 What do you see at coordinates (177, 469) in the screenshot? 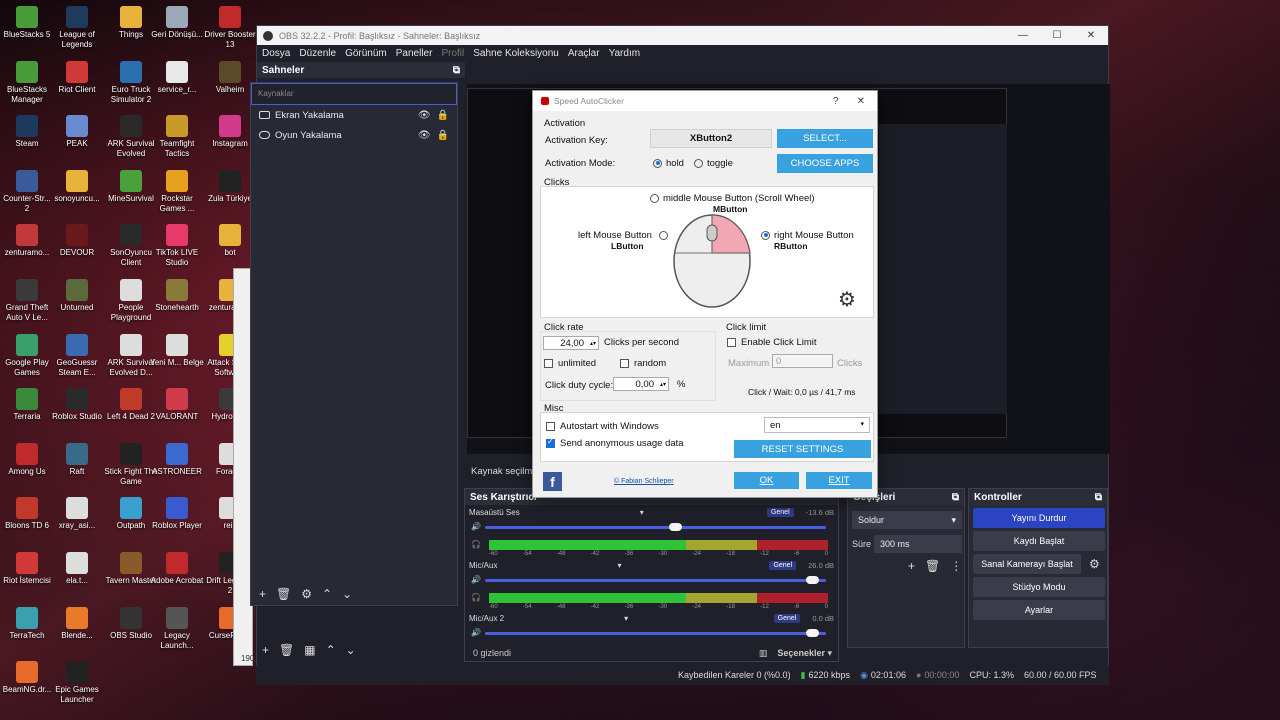
I see `desktop-icon: ASTRONEER` at bounding box center [177, 469].